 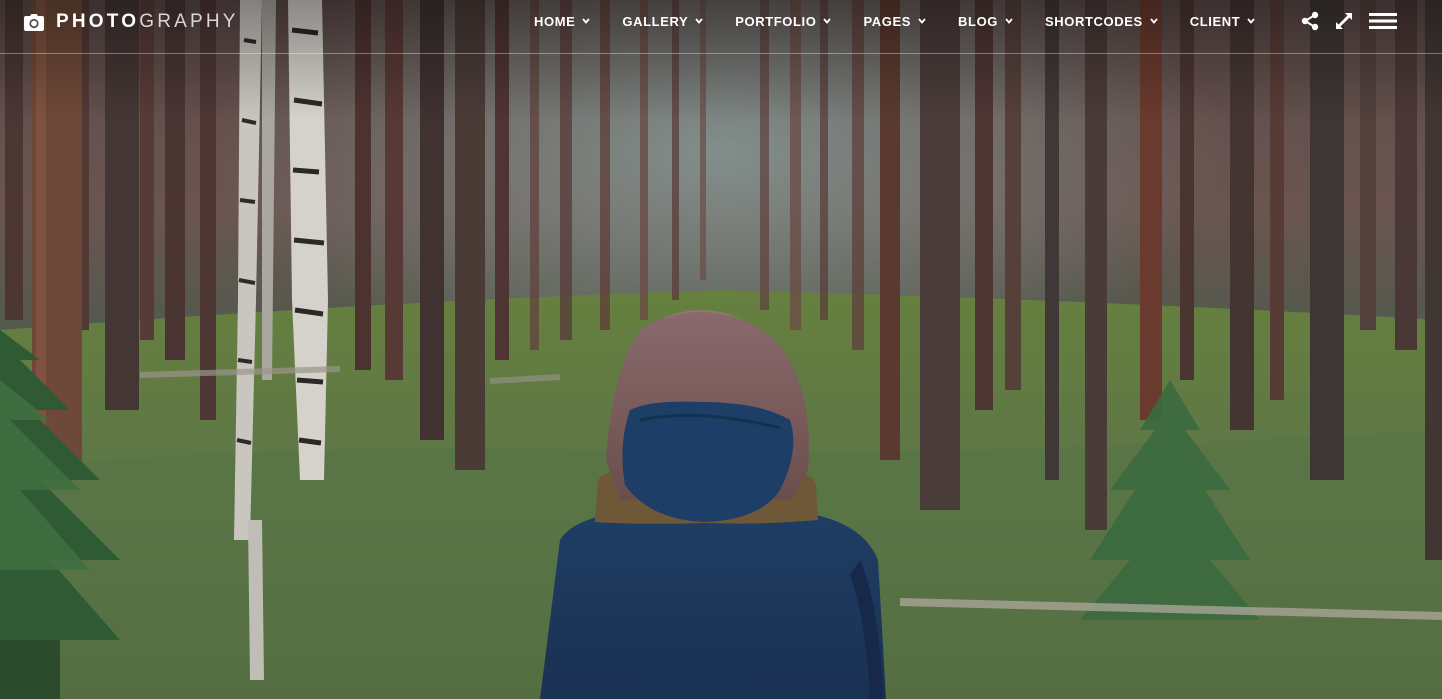 I want to click on nav-item-blog: BLOG, so click(x=985, y=21).